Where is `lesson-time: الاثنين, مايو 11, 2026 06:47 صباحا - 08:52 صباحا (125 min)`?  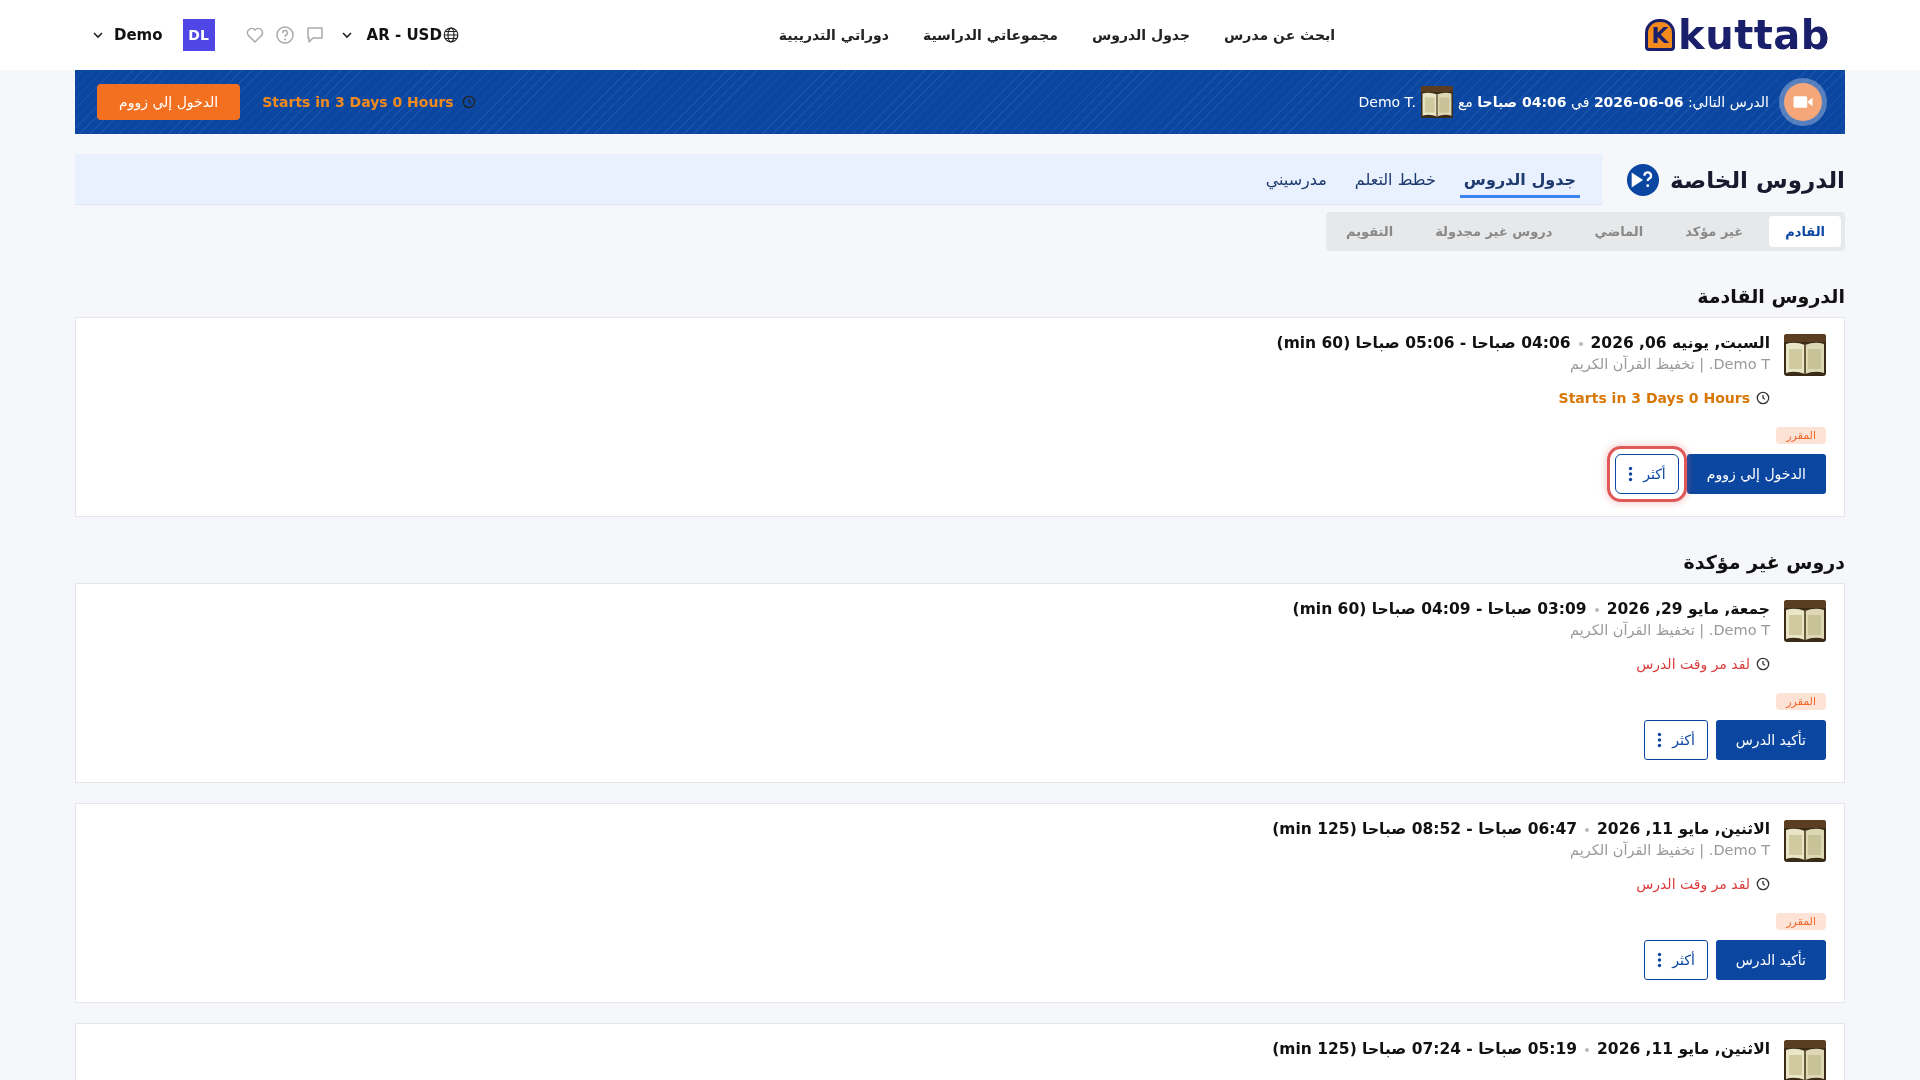 lesson-time: الاثنين, مايو 11, 2026 06:47 صباحا - 08:52 صباحا (125 min) is located at coordinates (1521, 829).